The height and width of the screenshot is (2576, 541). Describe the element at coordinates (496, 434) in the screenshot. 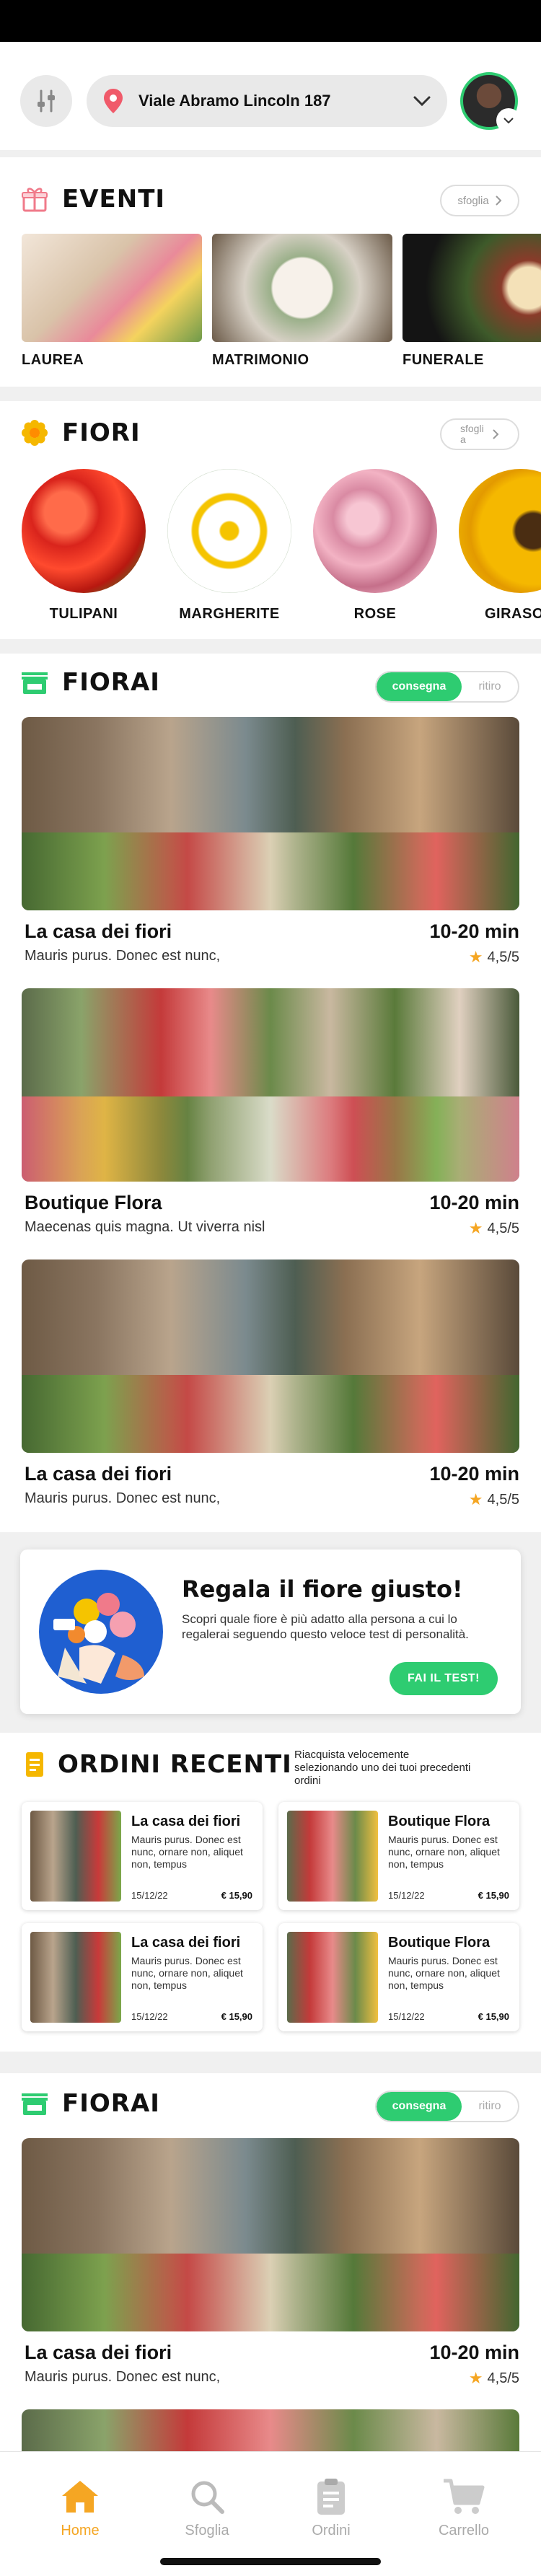

I see `chevron-right-icon` at that location.